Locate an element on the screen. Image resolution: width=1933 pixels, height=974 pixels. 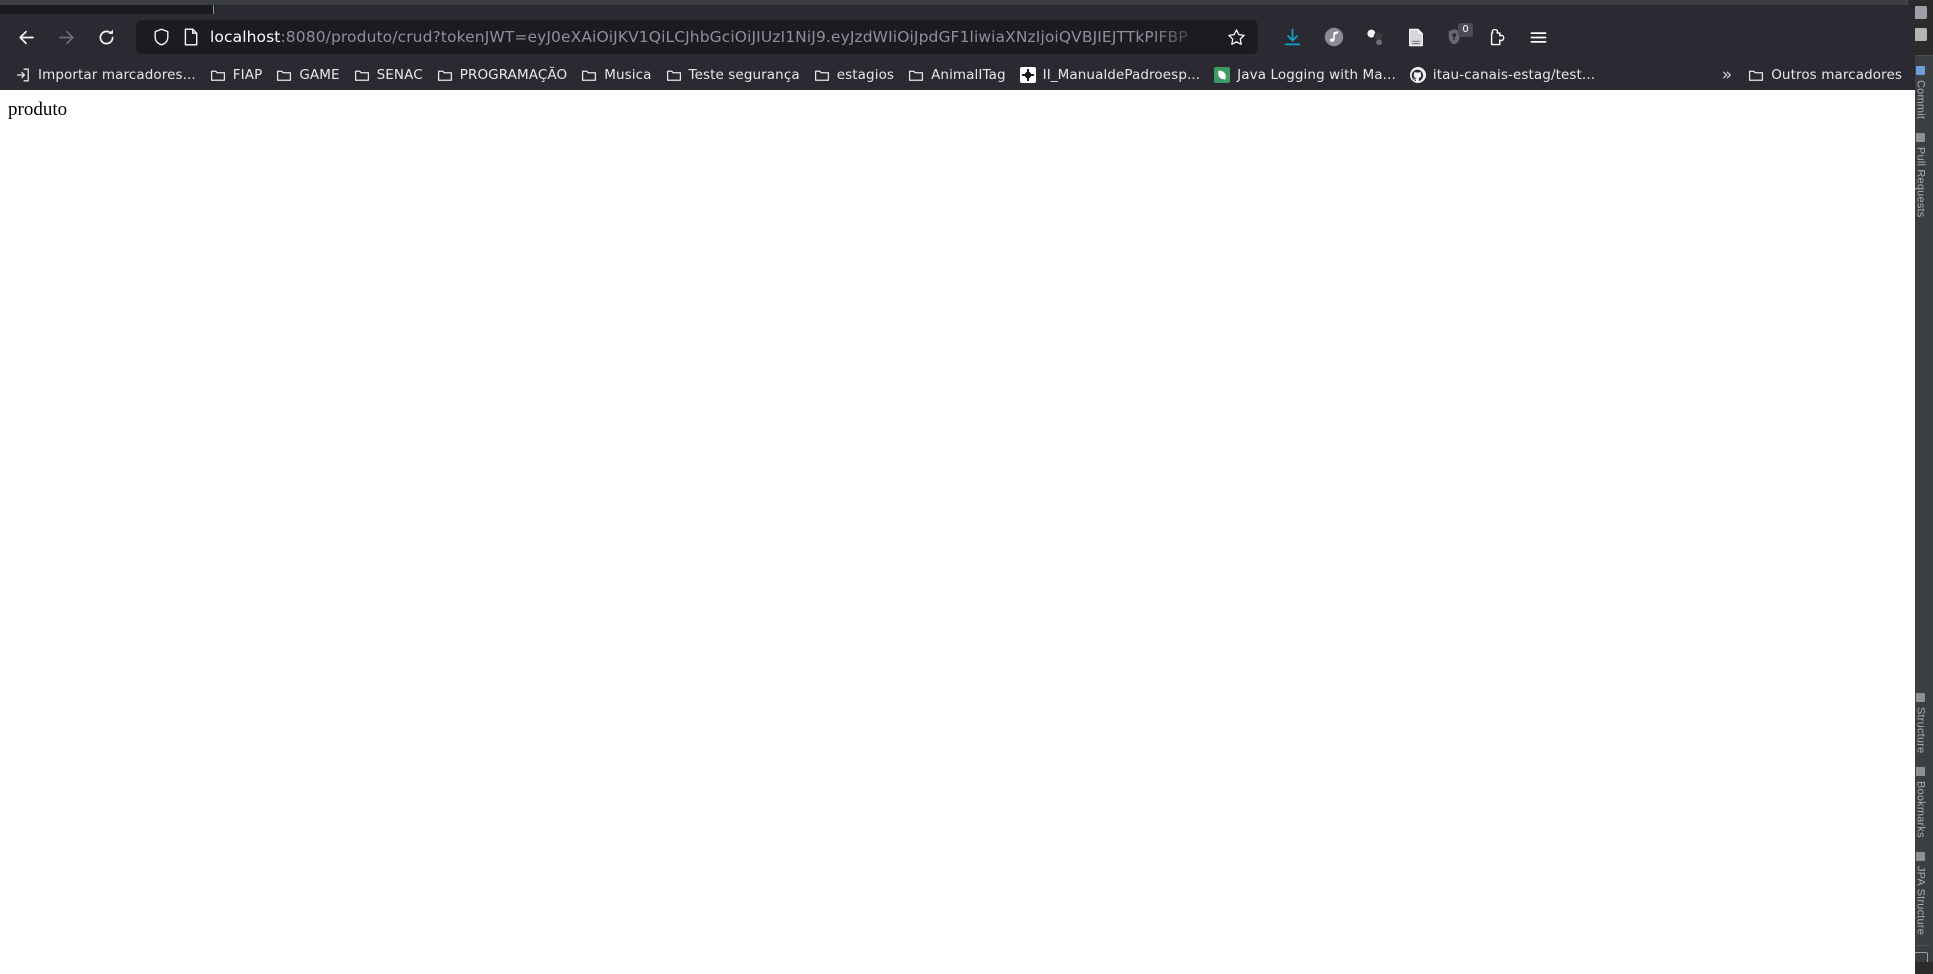
music-button is located at coordinates (1333, 37).